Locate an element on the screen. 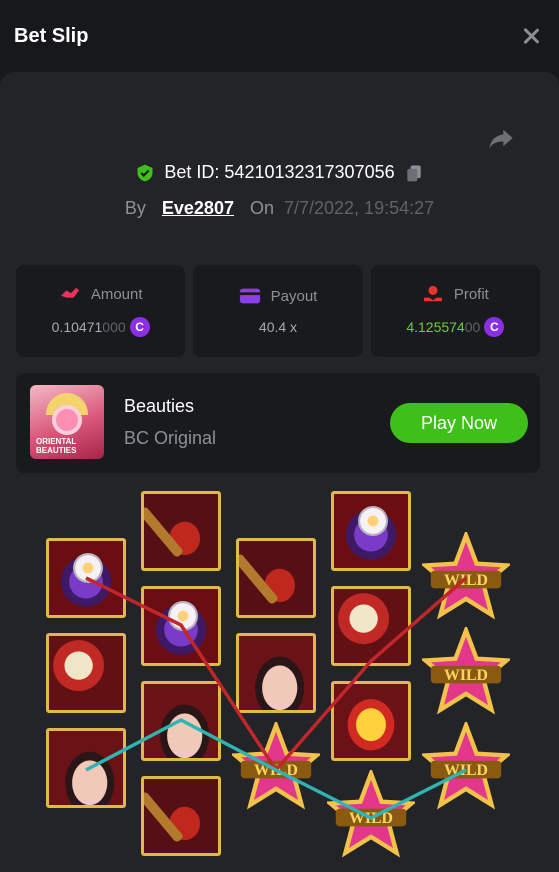  stat-amount: Amount 0.10471000 C is located at coordinates (101, 311).